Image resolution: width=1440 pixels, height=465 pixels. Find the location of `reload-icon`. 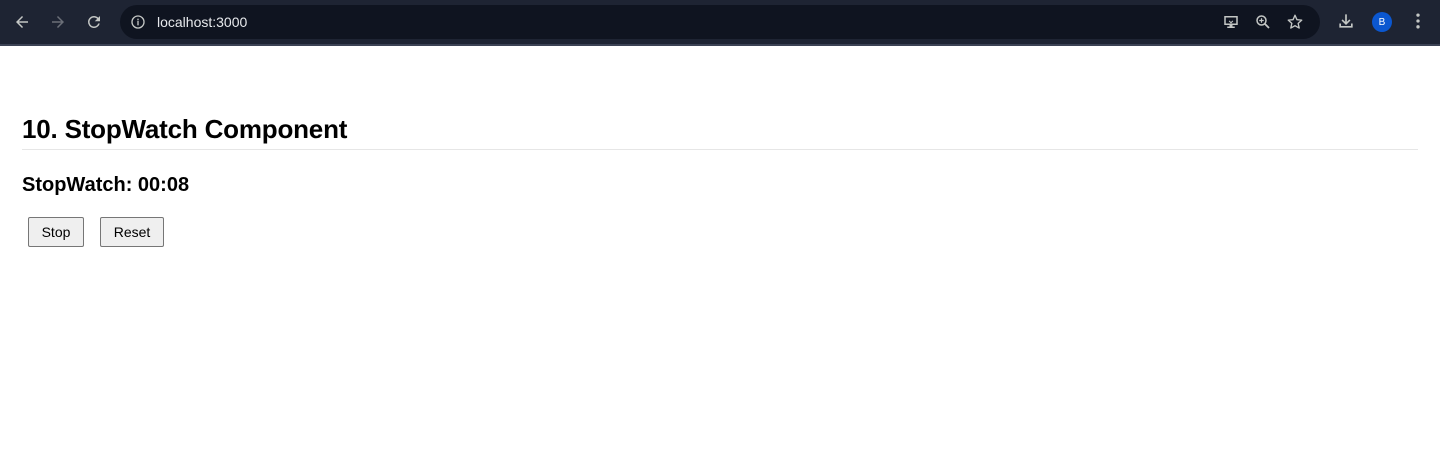

reload-icon is located at coordinates (93, 21).